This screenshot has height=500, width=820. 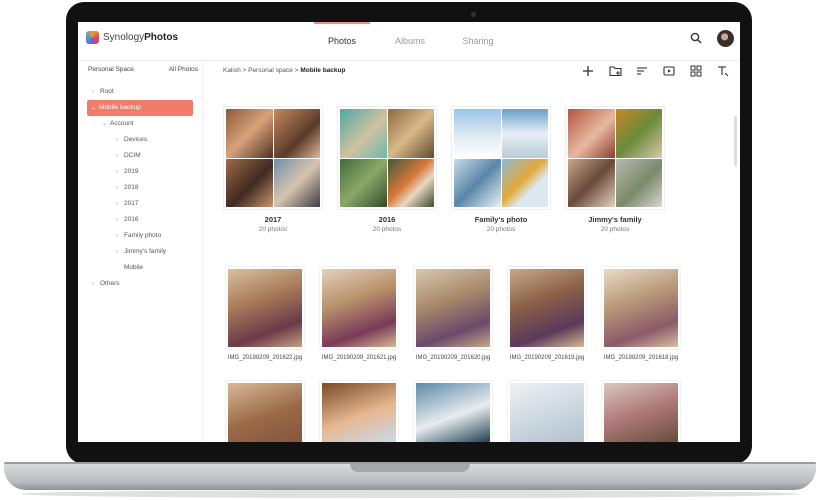 I want to click on photo-filename: IMG_20190209_201618.jpg, so click(x=641, y=358).